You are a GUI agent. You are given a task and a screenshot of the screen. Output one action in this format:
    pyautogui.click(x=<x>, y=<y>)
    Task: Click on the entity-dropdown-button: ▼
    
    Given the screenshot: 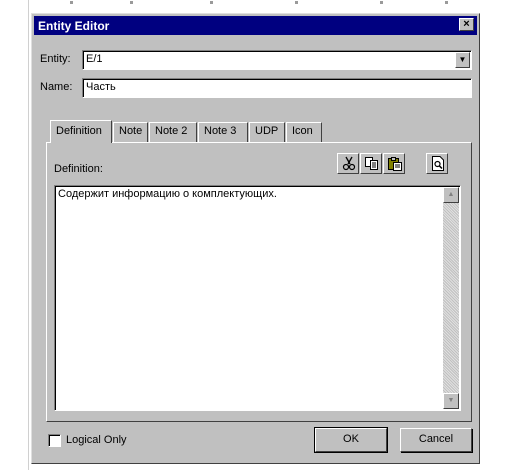 What is the action you would take?
    pyautogui.click(x=462, y=60)
    